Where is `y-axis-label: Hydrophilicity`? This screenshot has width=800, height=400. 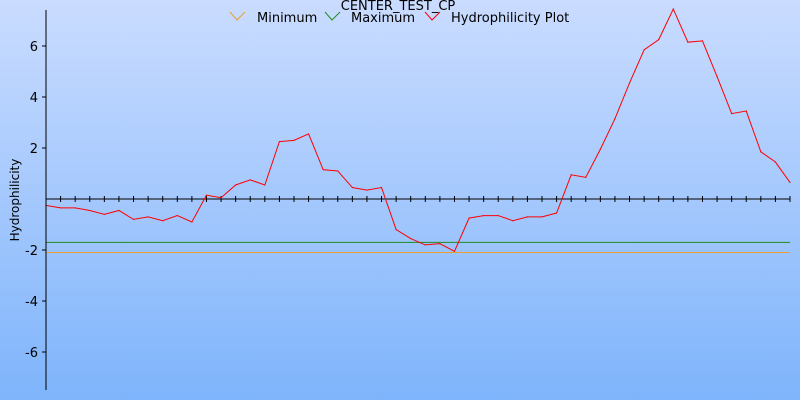 y-axis-label: Hydrophilicity is located at coordinates (15, 200).